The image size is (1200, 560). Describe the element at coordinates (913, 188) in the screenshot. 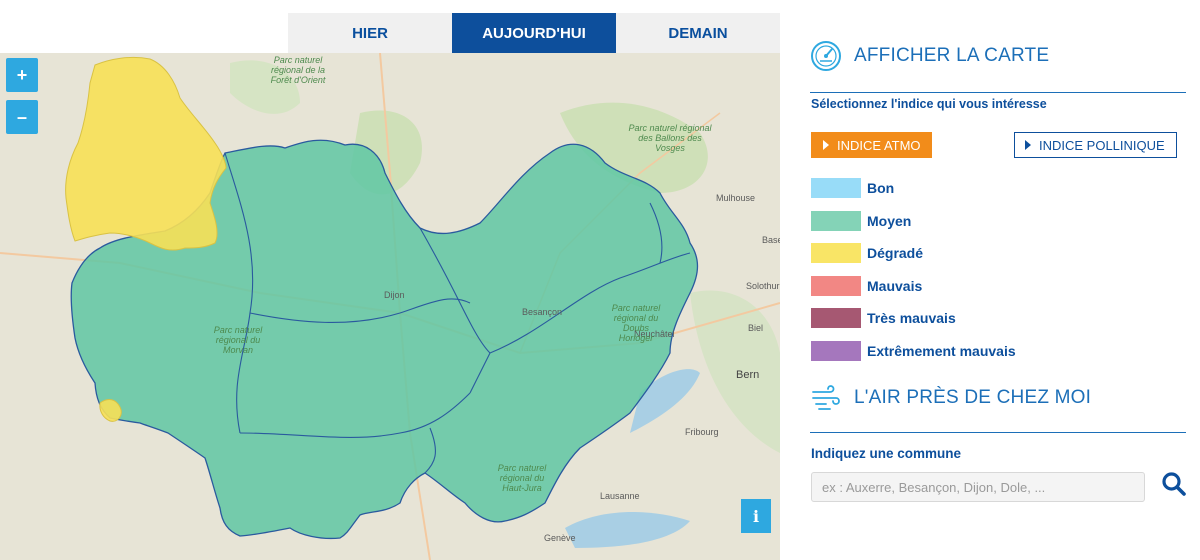

I see `legend-item-bon: Bon` at that location.